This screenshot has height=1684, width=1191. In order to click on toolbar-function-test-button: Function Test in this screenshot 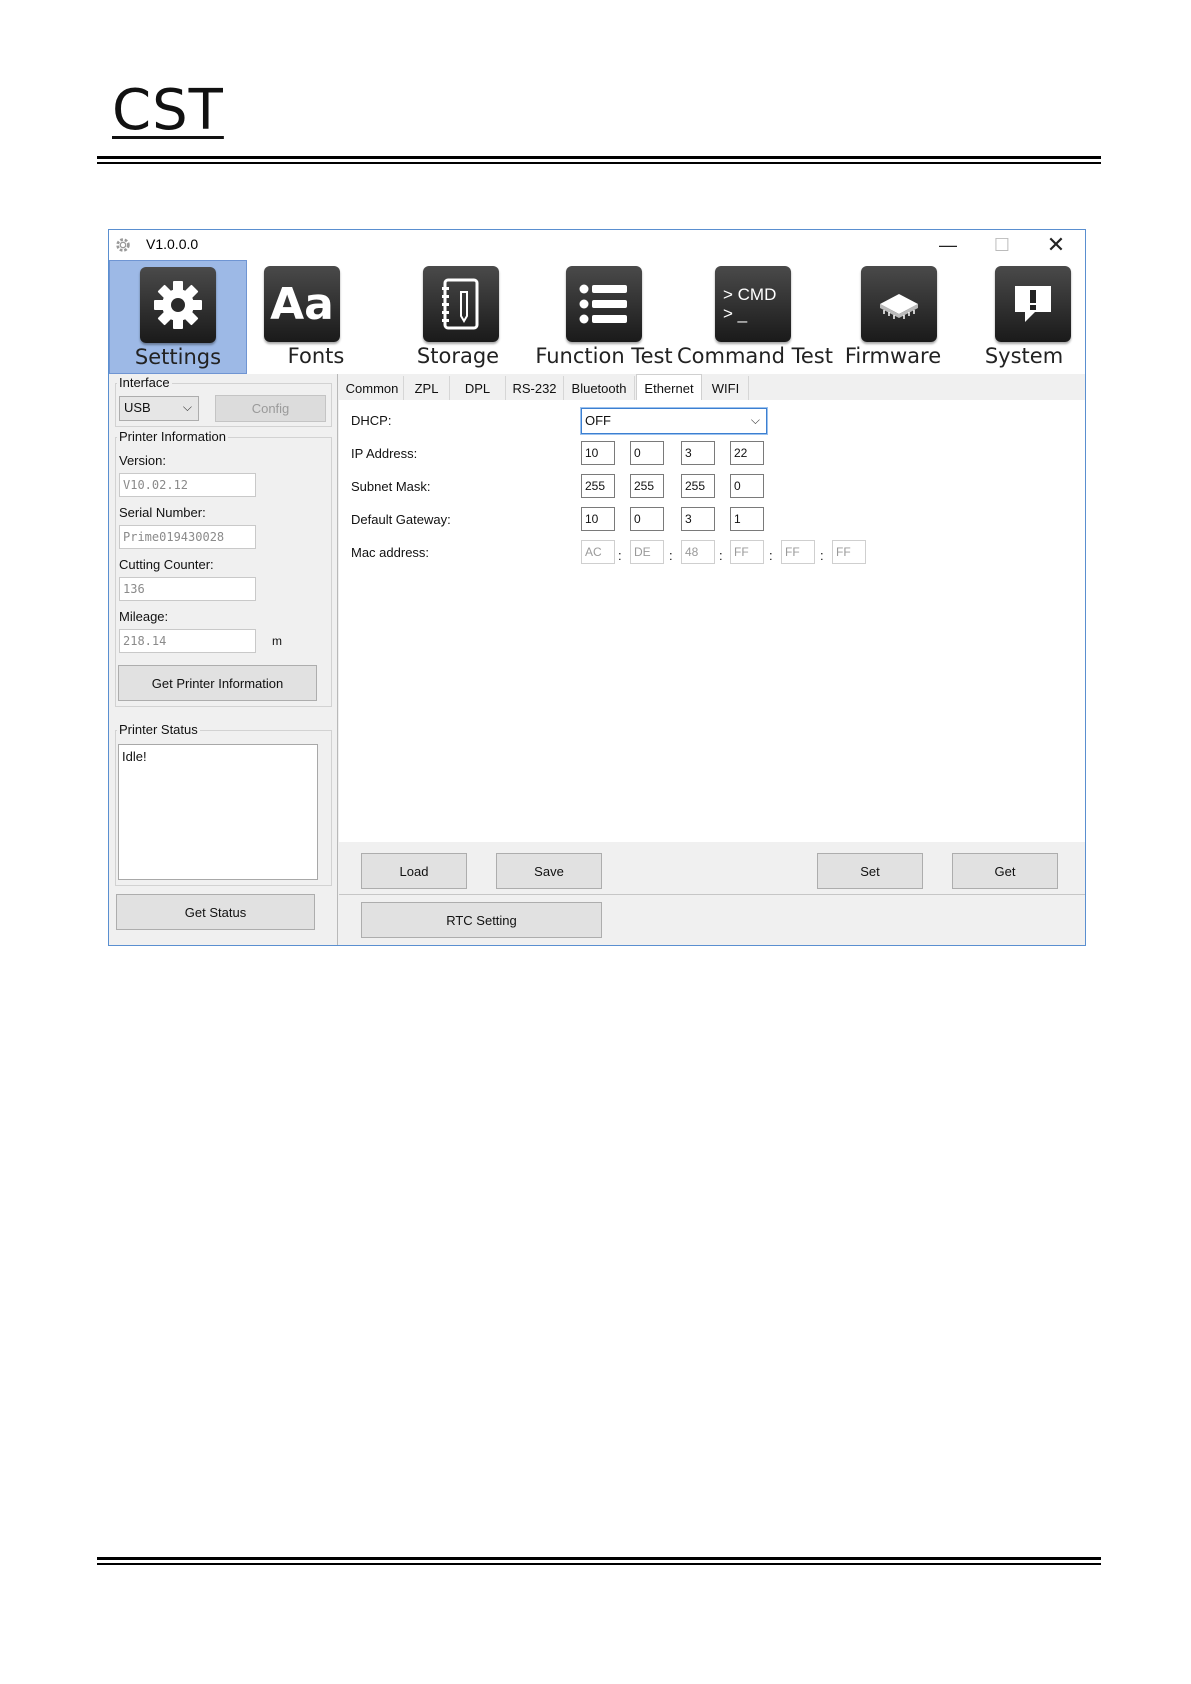, I will do `click(604, 317)`.